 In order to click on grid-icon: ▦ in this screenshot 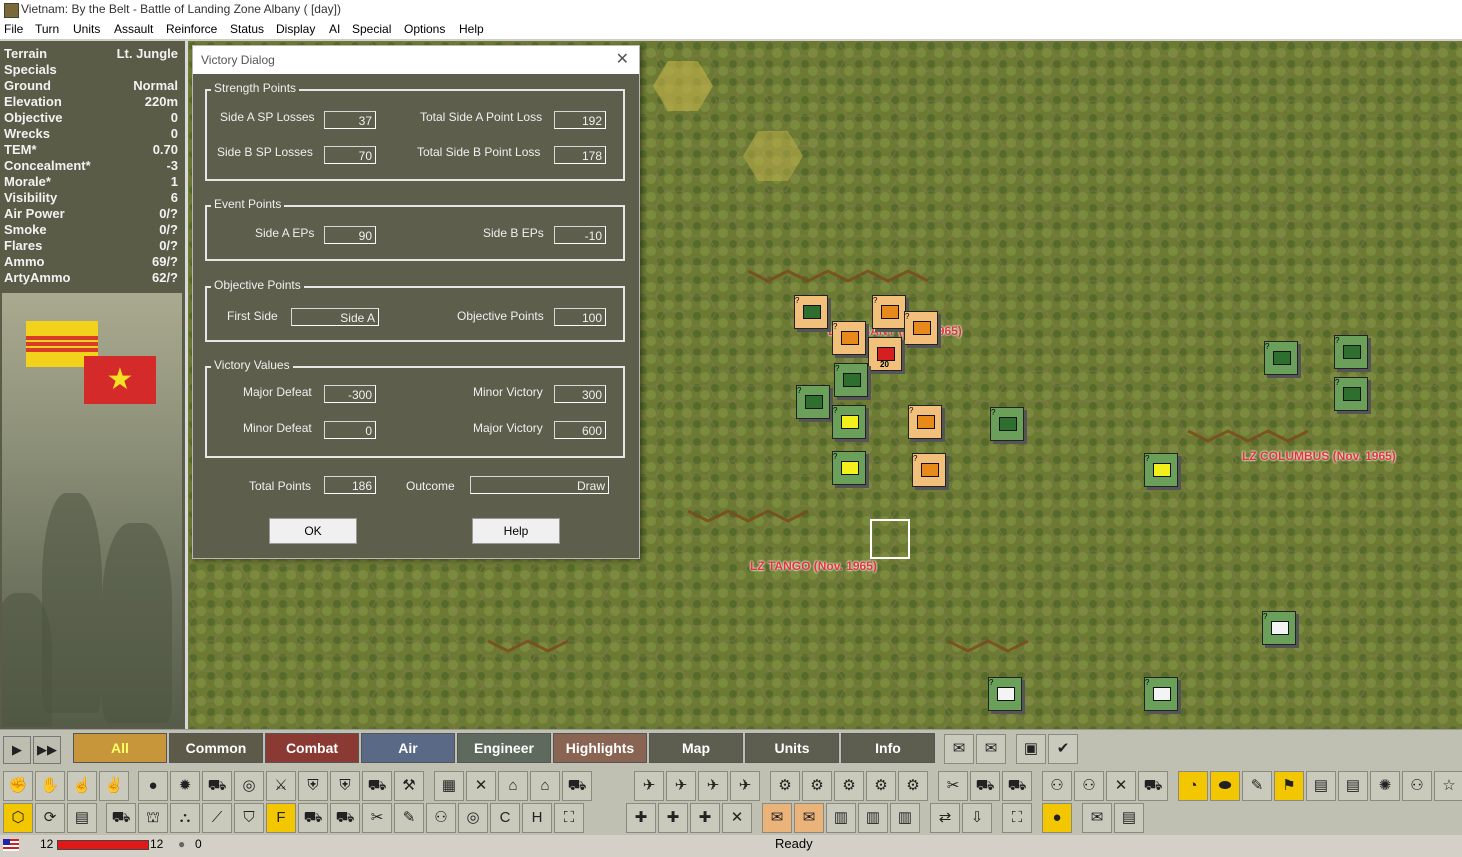, I will do `click(449, 786)`.